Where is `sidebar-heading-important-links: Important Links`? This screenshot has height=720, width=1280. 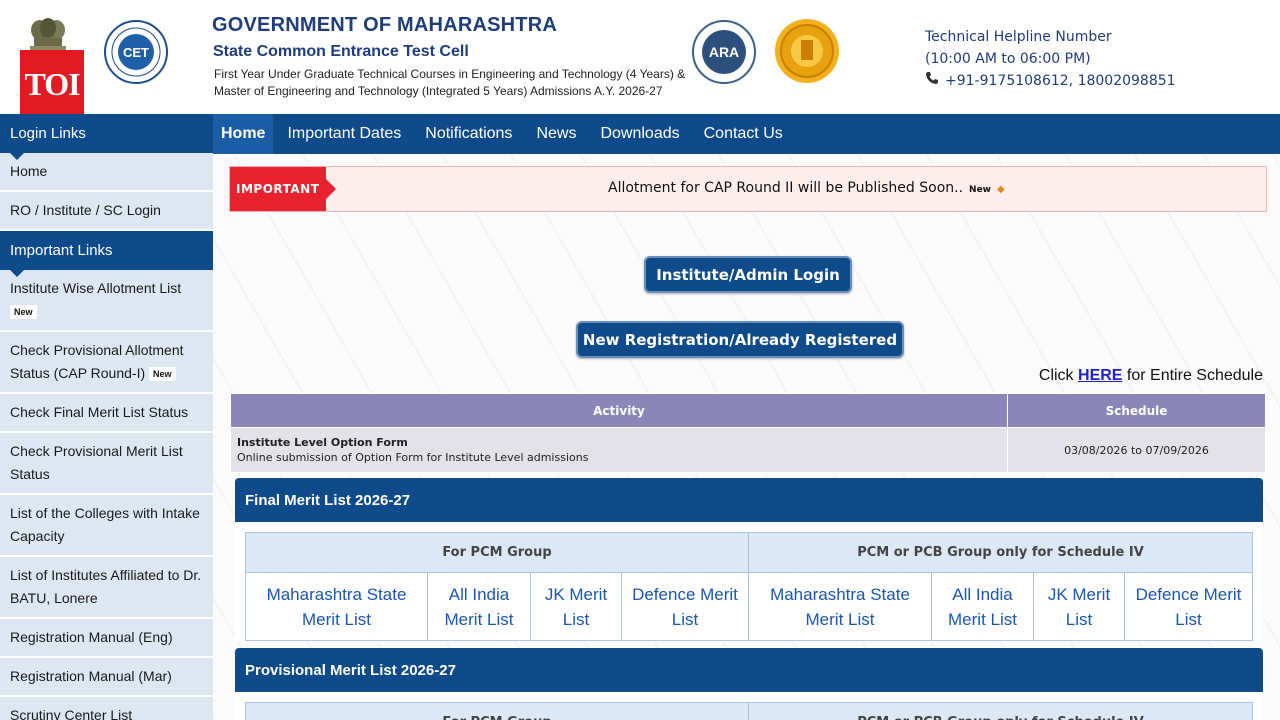
sidebar-heading-important-links: Important Links is located at coordinates (106, 254).